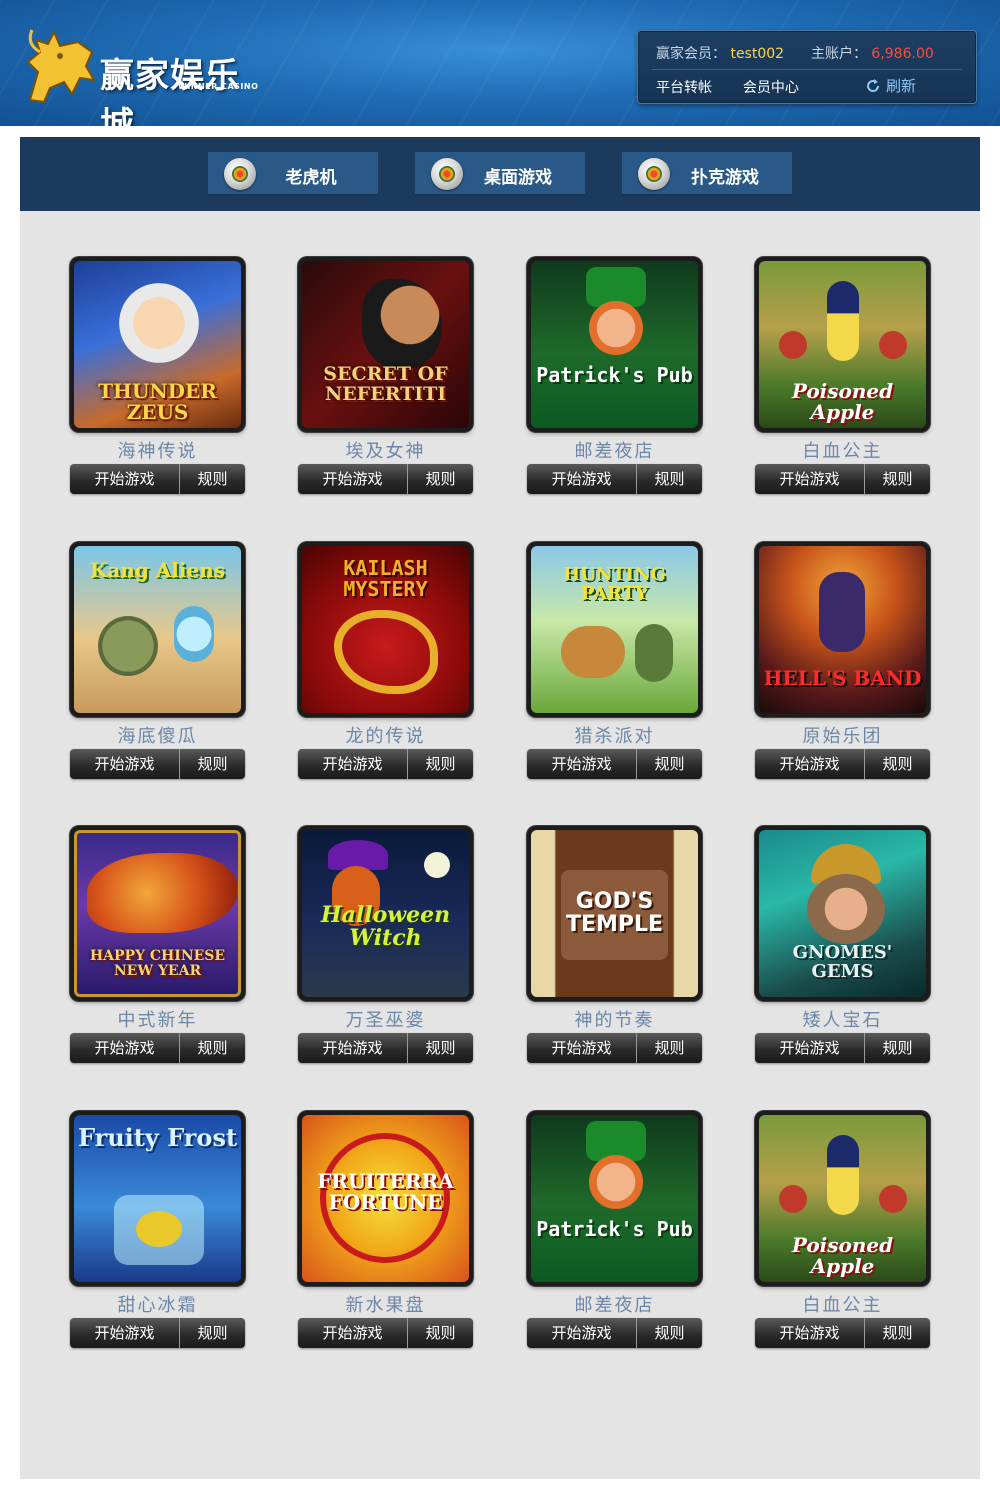  What do you see at coordinates (157, 629) in the screenshot?
I see `game-thumbnail: Kang Aliens` at bounding box center [157, 629].